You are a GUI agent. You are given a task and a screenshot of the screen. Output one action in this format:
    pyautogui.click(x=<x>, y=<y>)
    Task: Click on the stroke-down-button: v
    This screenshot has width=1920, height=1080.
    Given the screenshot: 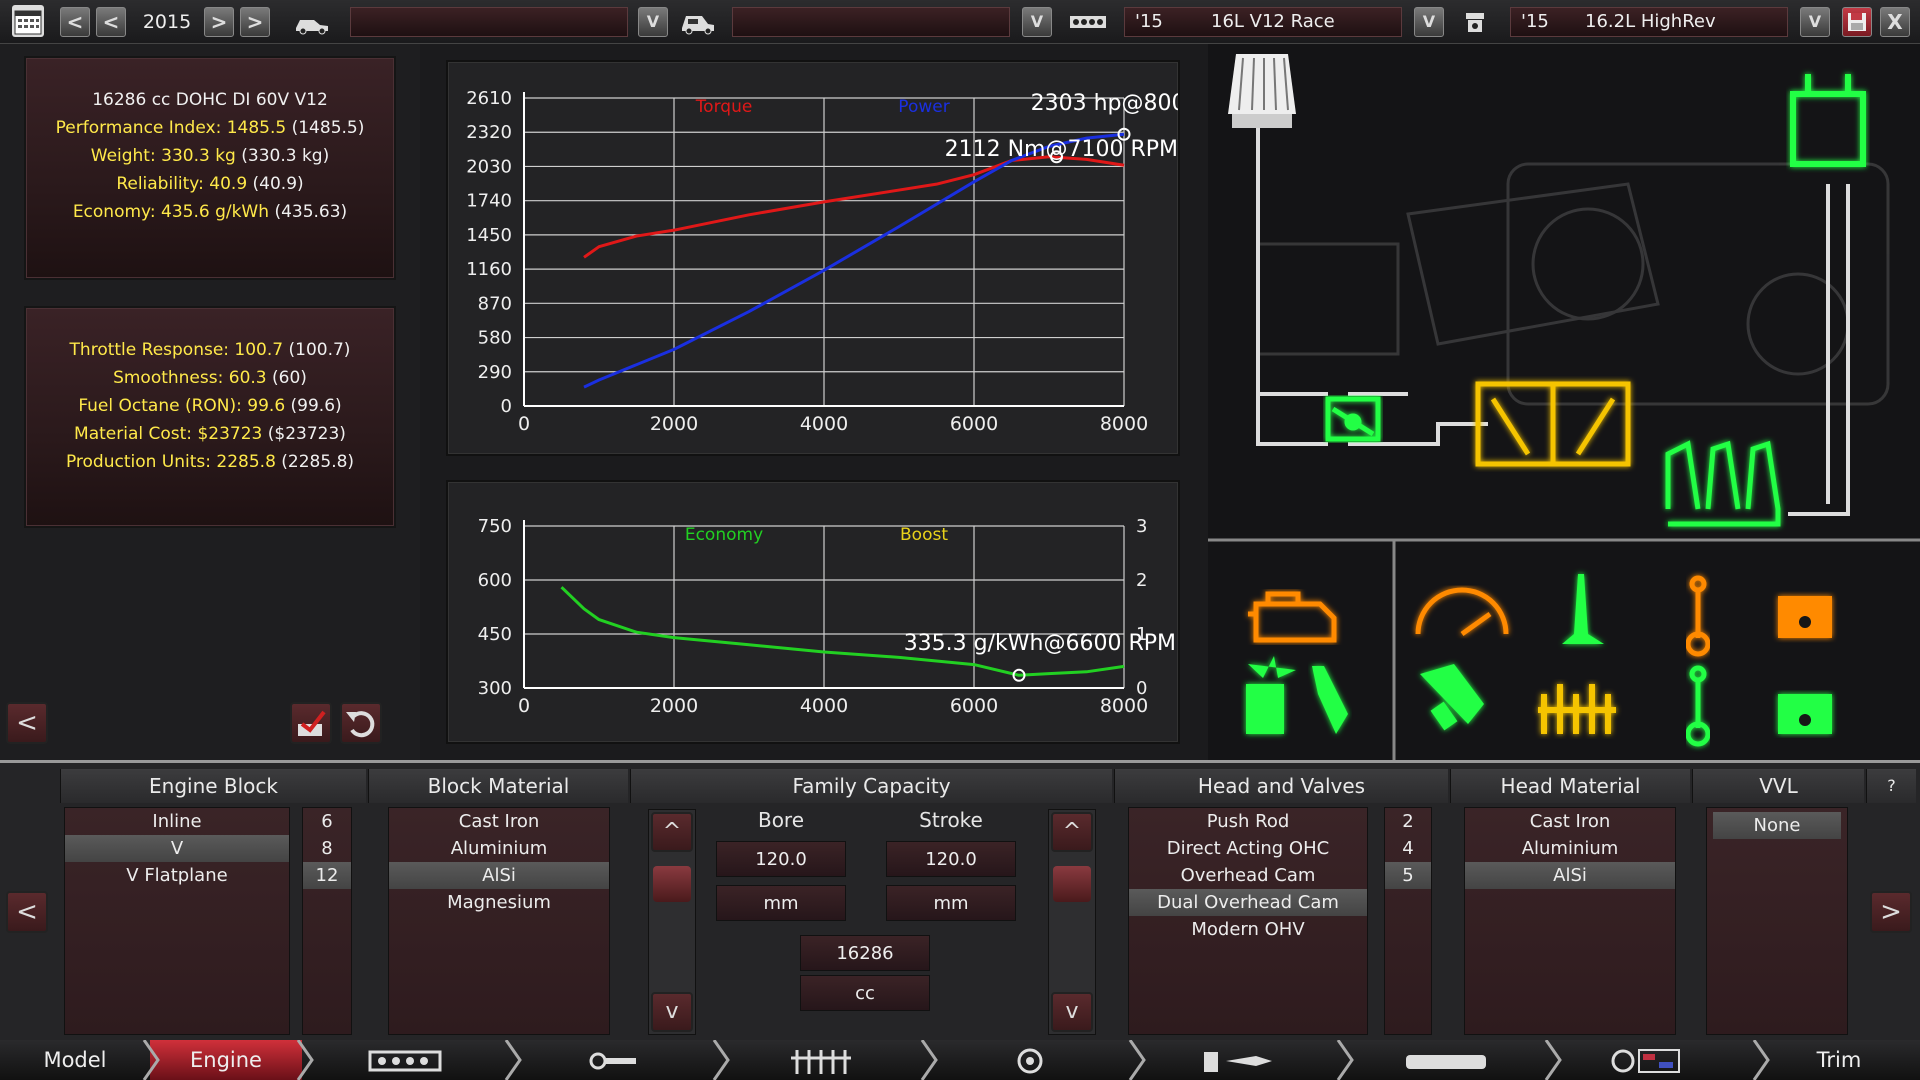 What is the action you would take?
    pyautogui.click(x=1072, y=1012)
    